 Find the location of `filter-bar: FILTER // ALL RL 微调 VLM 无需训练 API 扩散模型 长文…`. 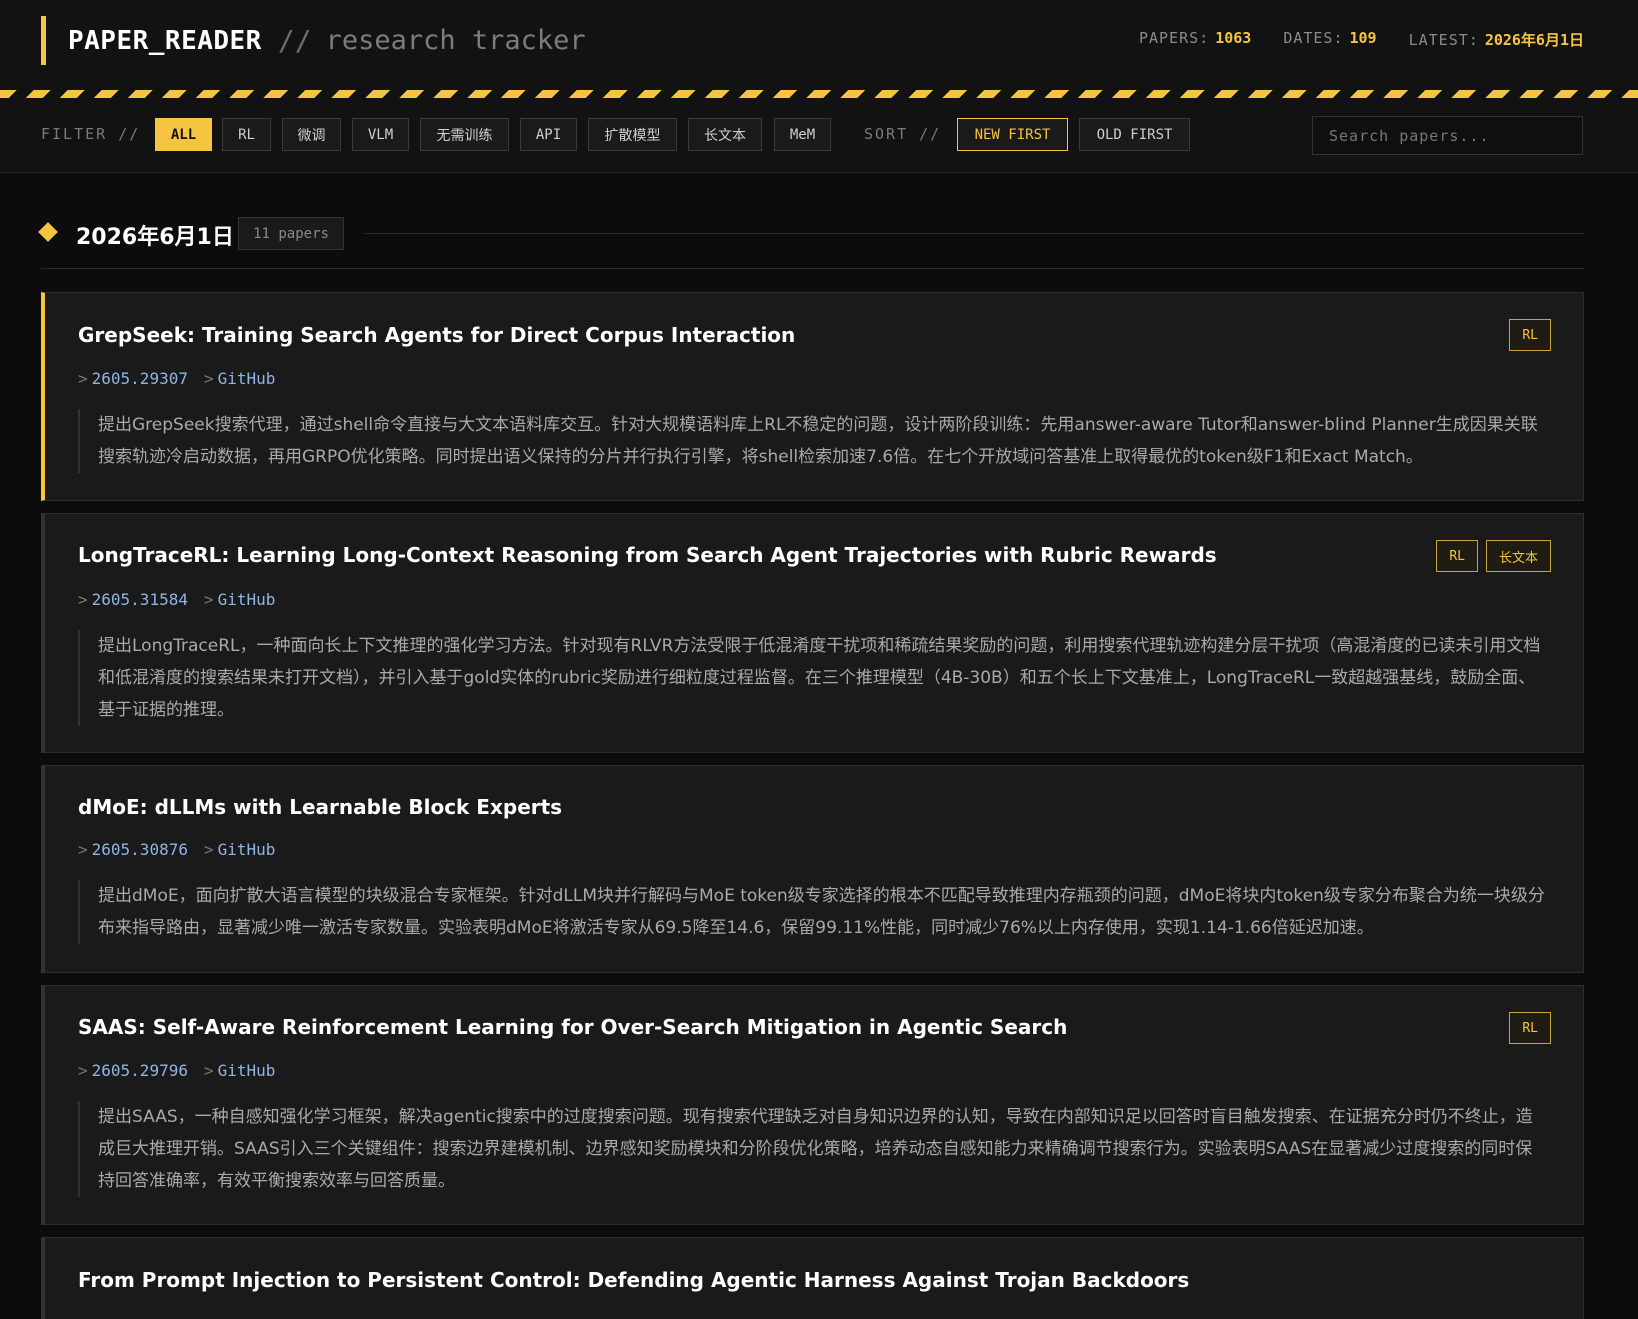

filter-bar: FILTER // ALL RL 微调 VLM 无需训练 API 扩散模型 长文… is located at coordinates (819, 135).